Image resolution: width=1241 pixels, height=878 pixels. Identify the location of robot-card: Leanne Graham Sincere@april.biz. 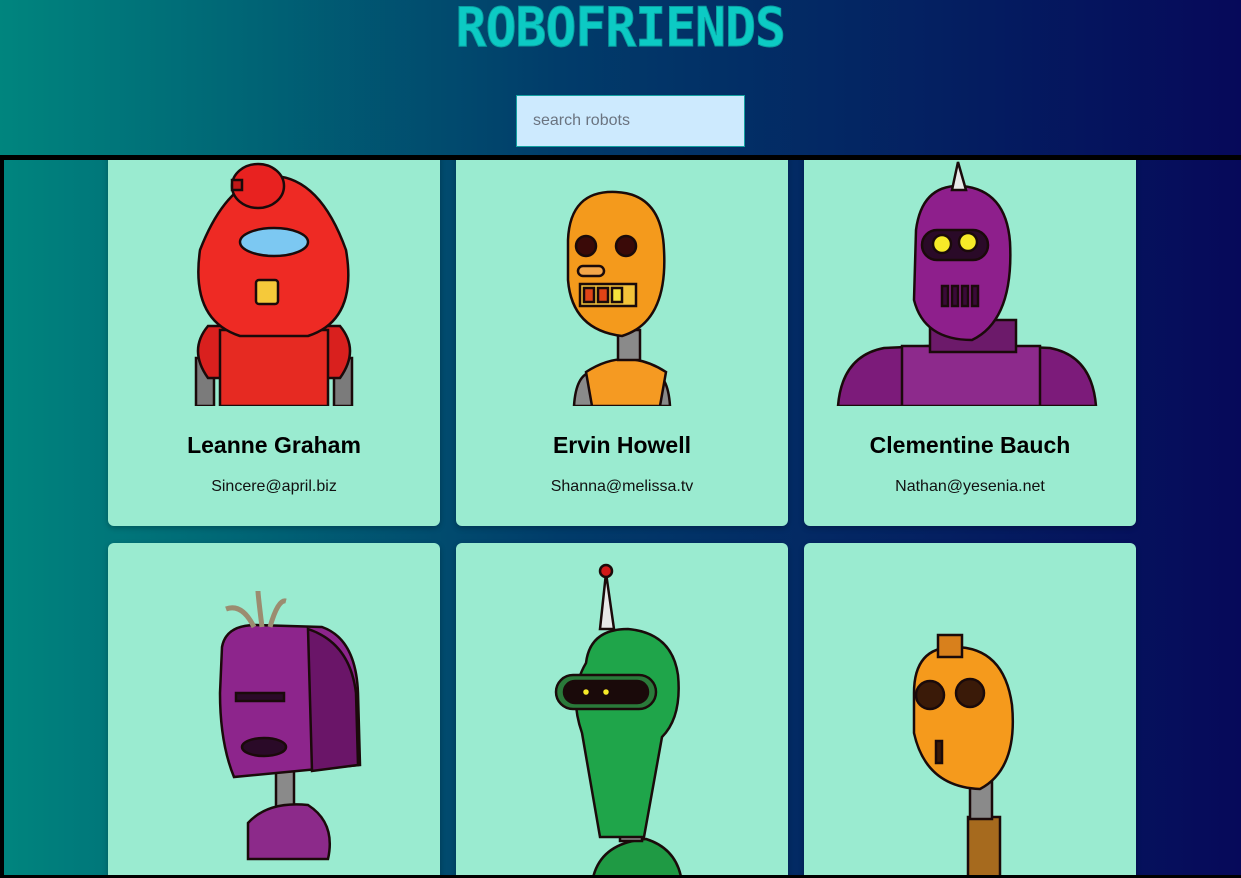
(274, 343).